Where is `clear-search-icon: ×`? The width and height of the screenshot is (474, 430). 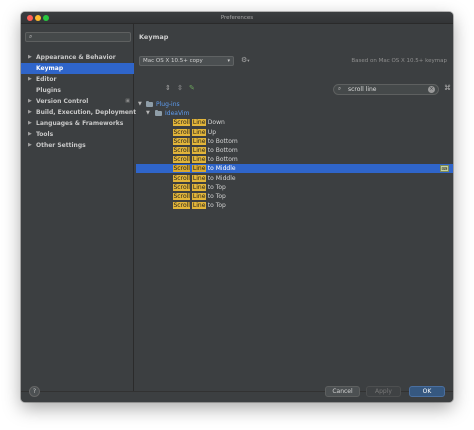
clear-search-icon: × is located at coordinates (431, 89).